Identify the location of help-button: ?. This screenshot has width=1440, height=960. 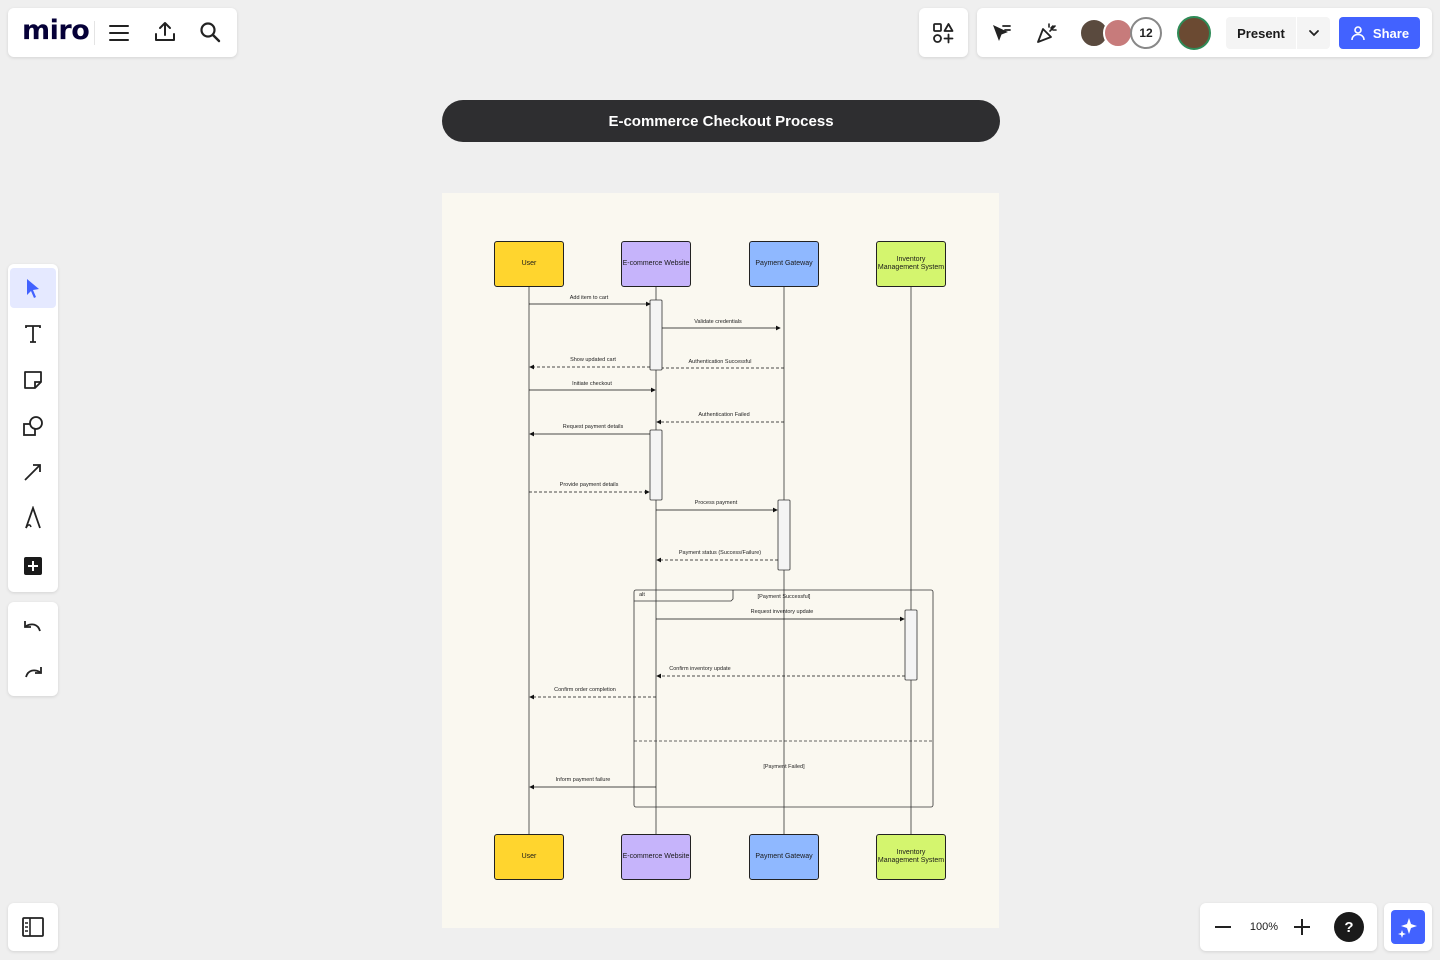
(1349, 927).